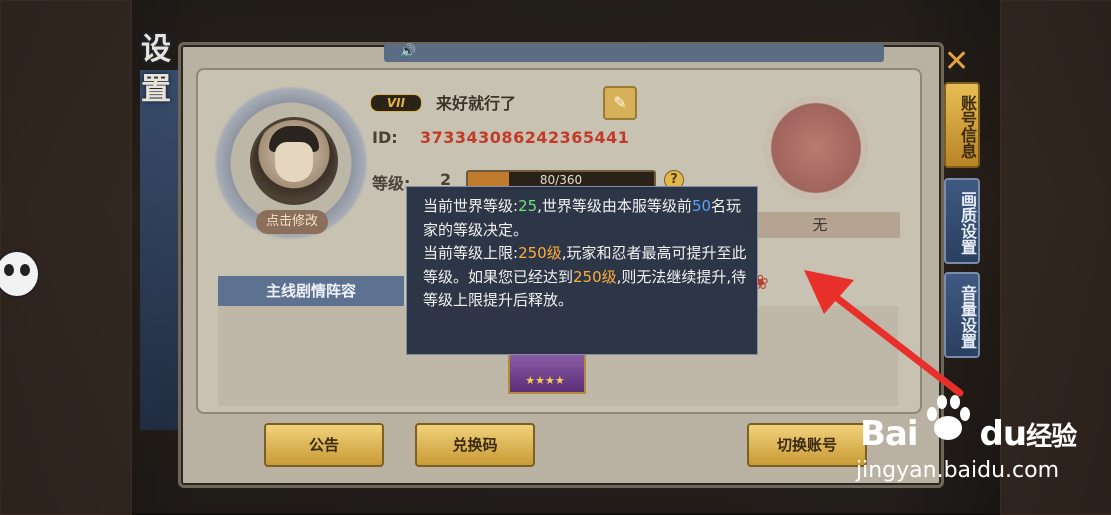  I want to click on level-label: 等级:, so click(391, 183).